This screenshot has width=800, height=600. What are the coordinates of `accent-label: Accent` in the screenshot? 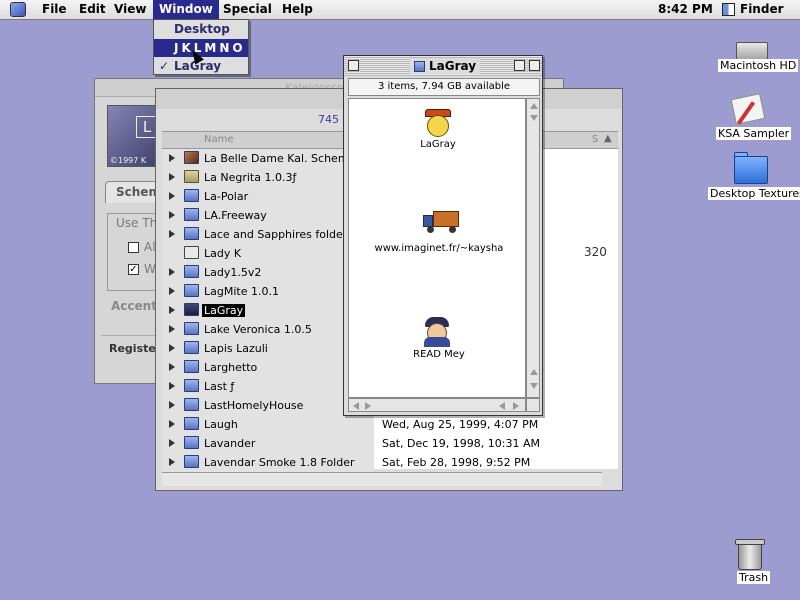 It's located at (134, 306).